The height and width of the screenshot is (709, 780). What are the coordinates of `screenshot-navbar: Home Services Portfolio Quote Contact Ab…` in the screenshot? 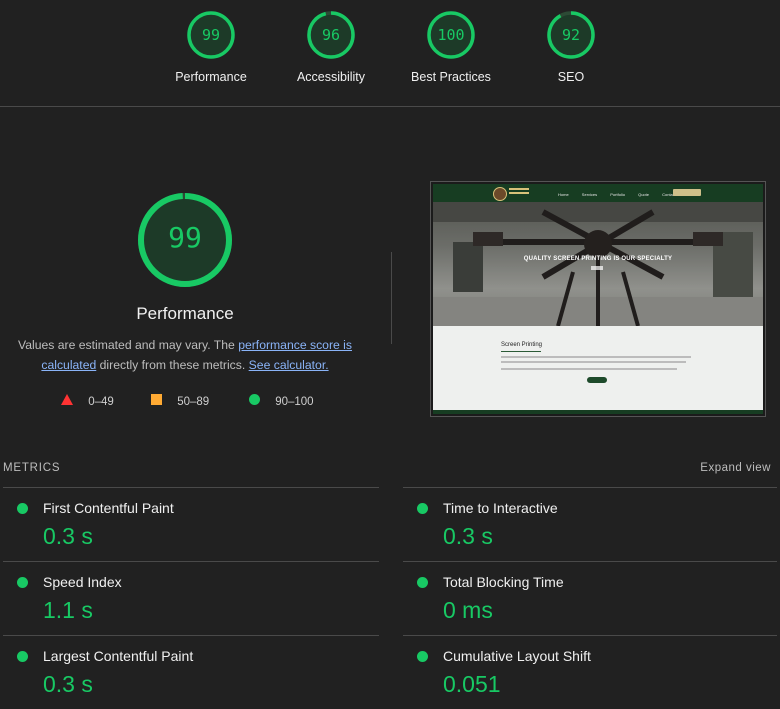 It's located at (598, 193).